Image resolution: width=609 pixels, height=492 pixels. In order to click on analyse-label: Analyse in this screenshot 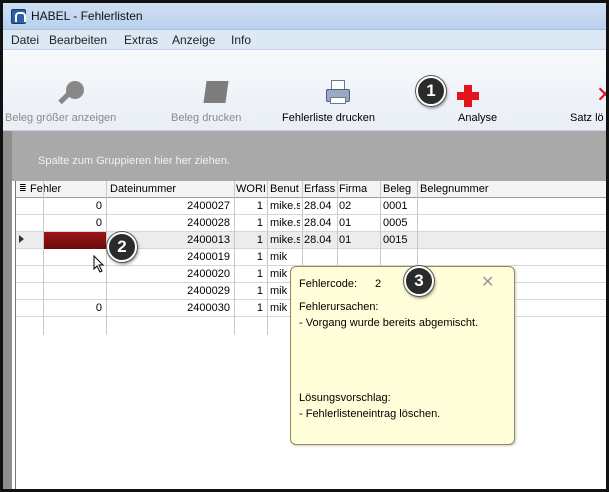, I will do `click(478, 118)`.